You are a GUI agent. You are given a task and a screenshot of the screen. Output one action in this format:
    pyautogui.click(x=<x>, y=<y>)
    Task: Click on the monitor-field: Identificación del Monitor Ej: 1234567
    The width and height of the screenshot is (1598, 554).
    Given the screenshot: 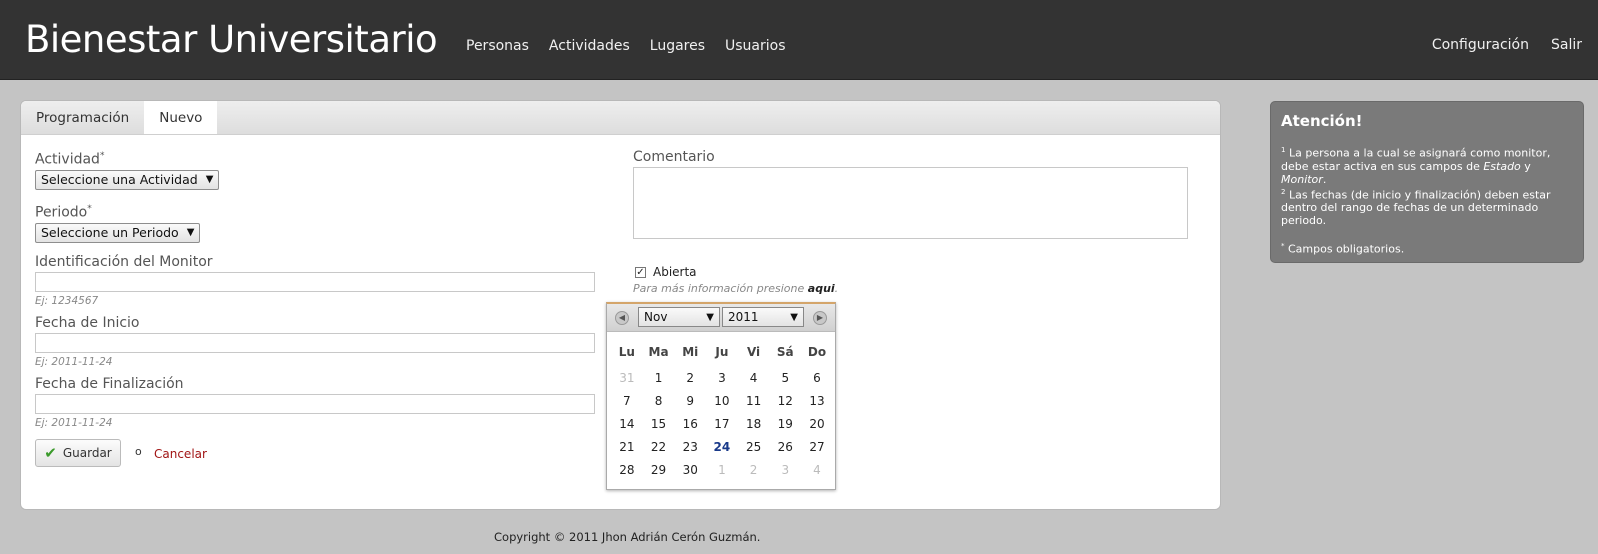 What is the action you would take?
    pyautogui.click(x=315, y=280)
    